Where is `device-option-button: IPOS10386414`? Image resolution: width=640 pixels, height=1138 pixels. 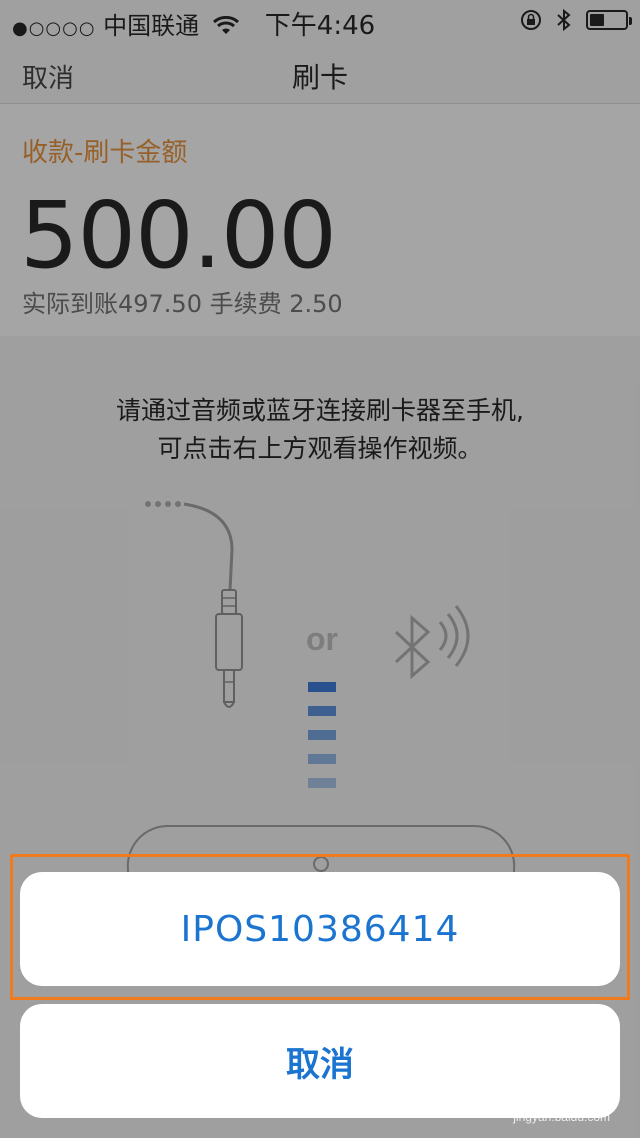
device-option-button: IPOS10386414 is located at coordinates (320, 929).